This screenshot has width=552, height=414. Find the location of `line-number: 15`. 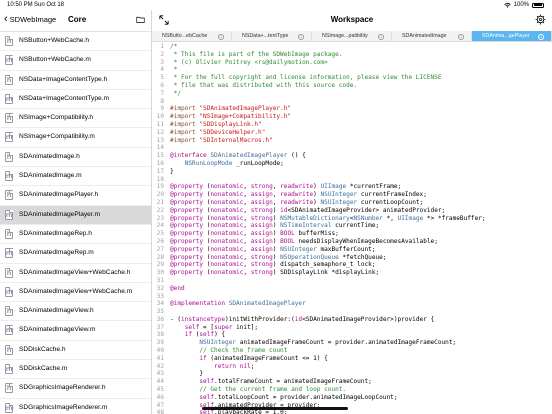

line-number: 15 is located at coordinates (160, 156).